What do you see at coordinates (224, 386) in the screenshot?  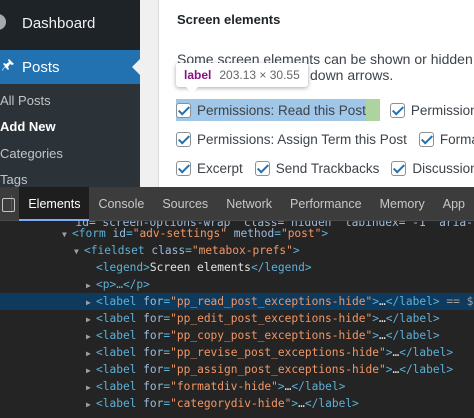 I see `label-for-value: formatdiv-hide` at bounding box center [224, 386].